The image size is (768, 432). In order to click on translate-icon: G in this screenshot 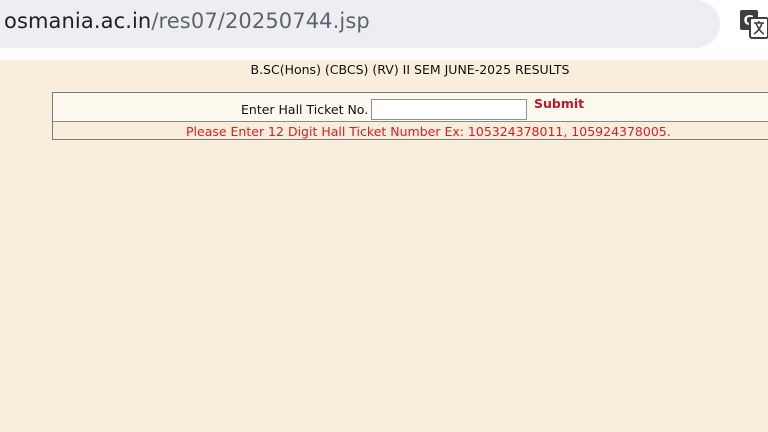, I will do `click(753, 24)`.